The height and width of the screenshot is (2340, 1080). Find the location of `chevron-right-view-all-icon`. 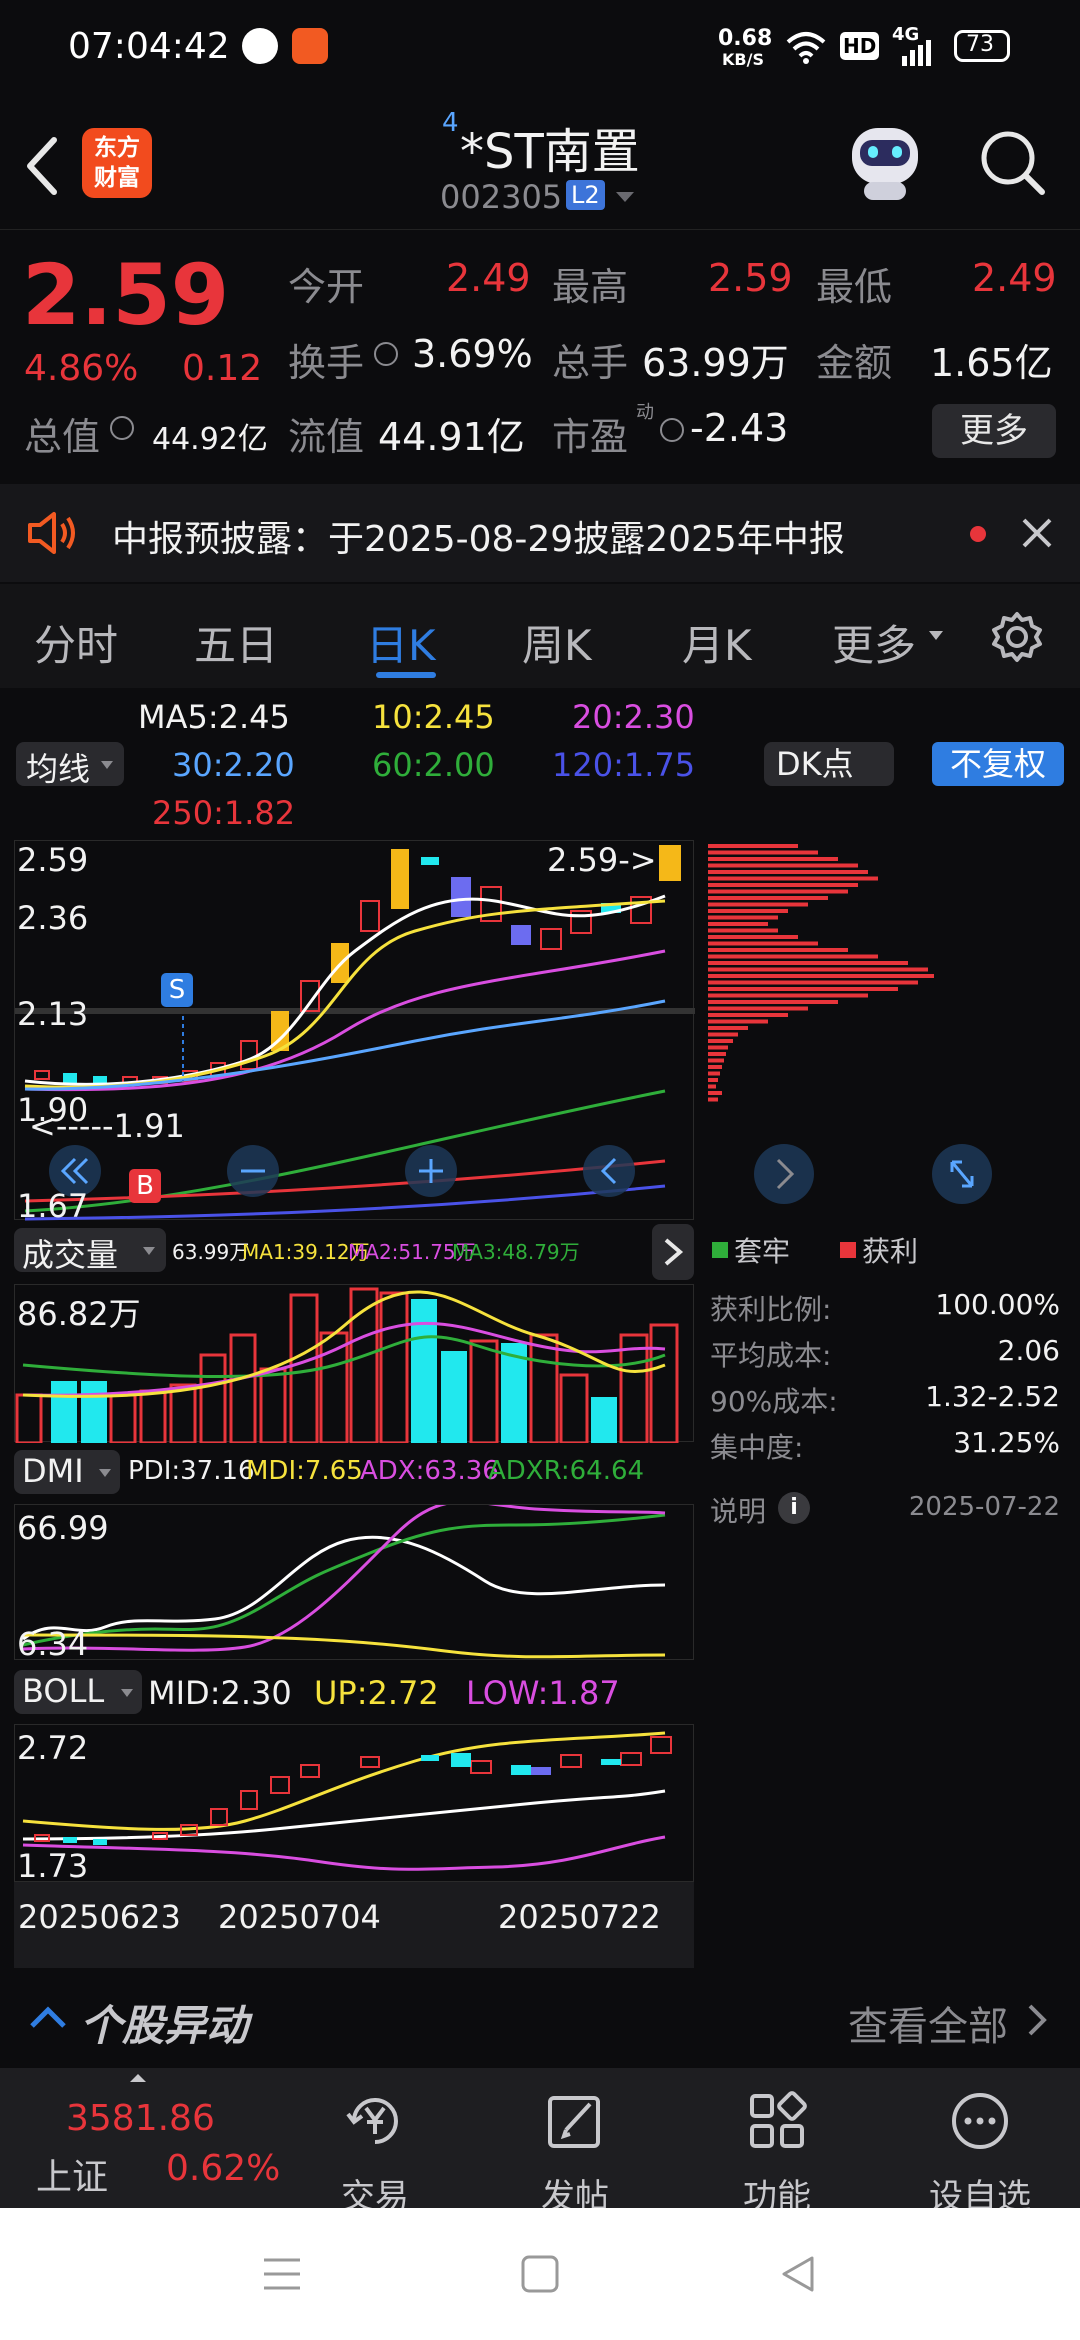

chevron-right-view-all-icon is located at coordinates (1038, 2020).